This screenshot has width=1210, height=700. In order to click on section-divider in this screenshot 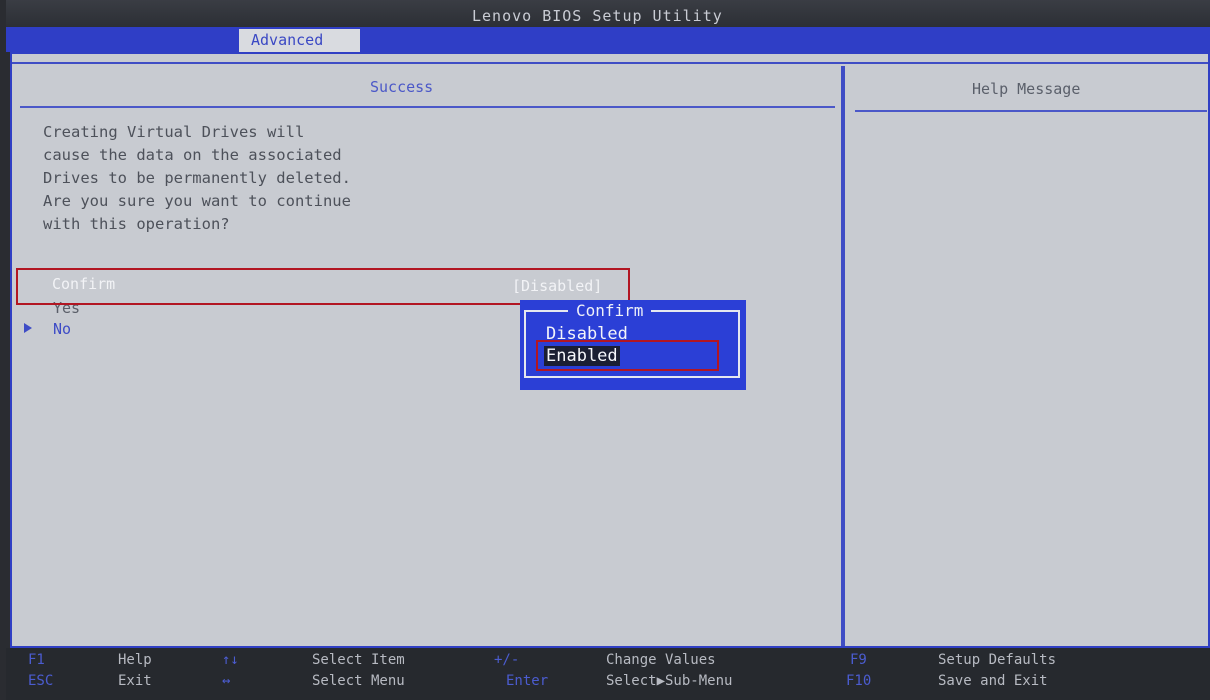, I will do `click(427, 107)`.